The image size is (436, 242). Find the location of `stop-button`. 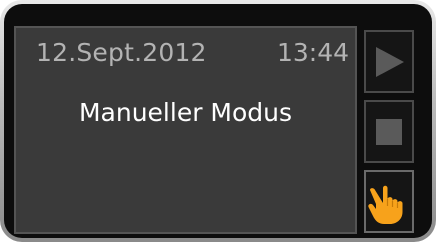

stop-button is located at coordinates (389, 131).